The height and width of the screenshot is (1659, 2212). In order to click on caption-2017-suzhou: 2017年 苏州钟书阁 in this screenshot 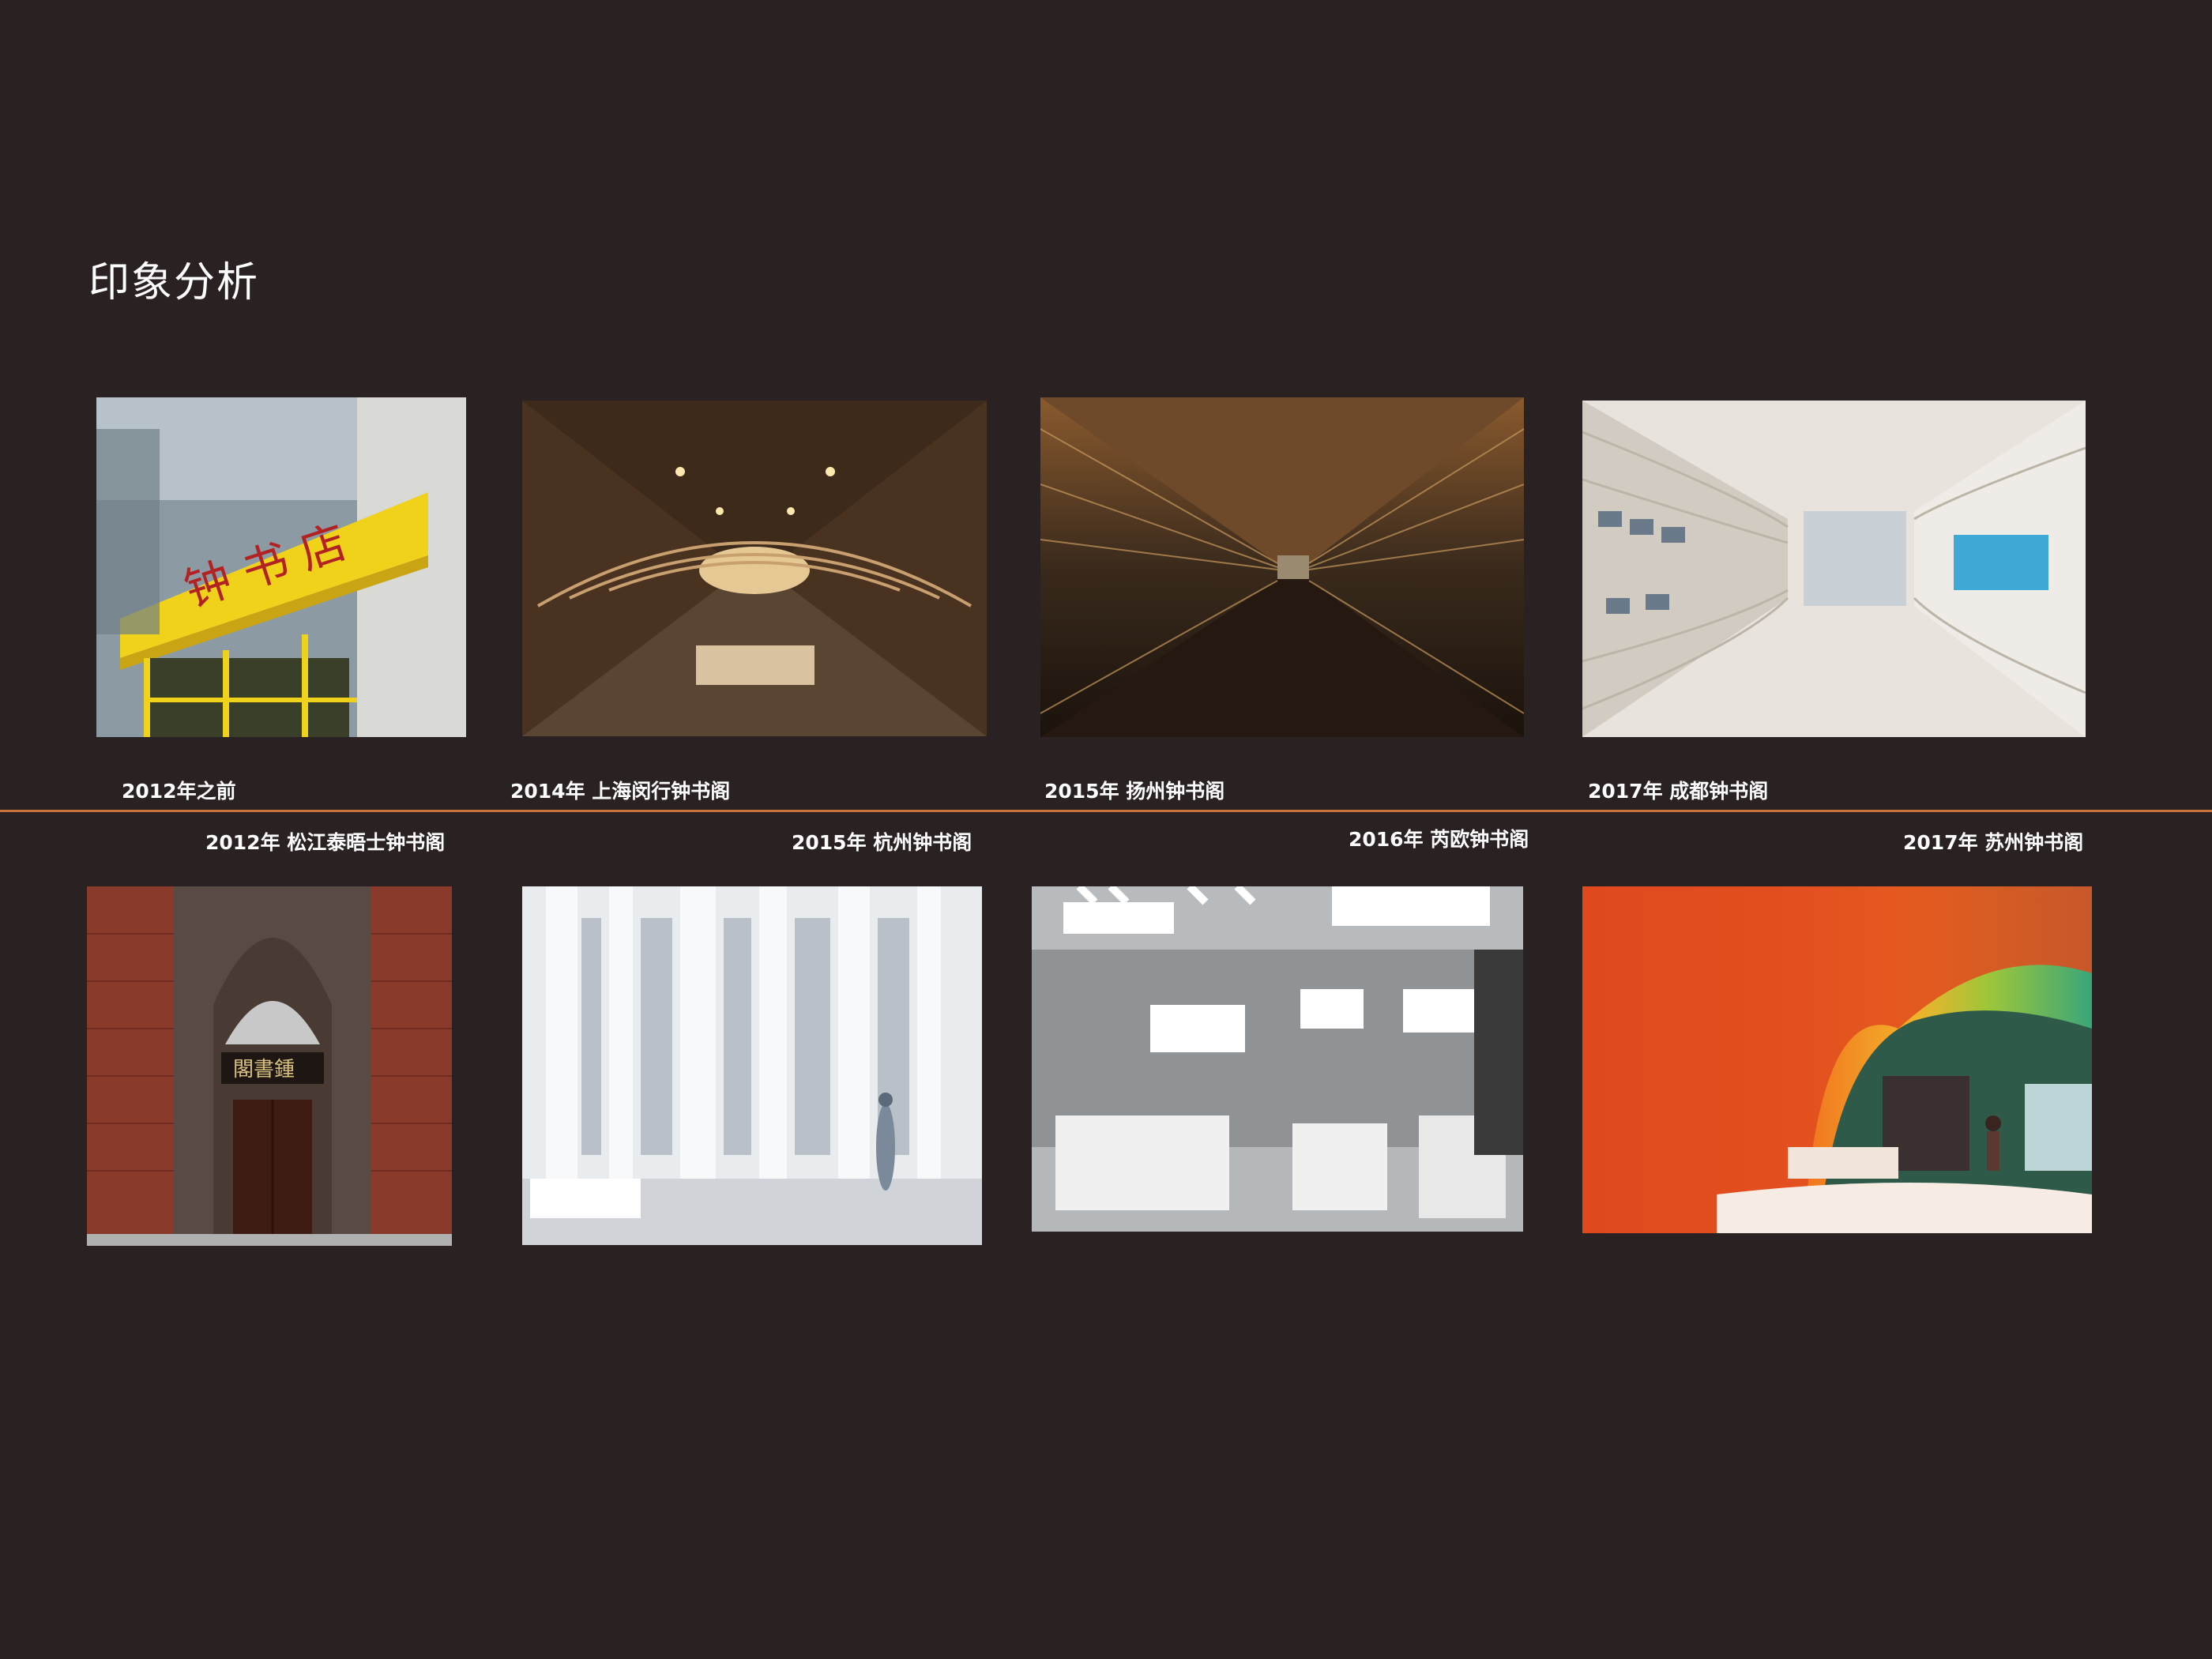, I will do `click(1994, 843)`.